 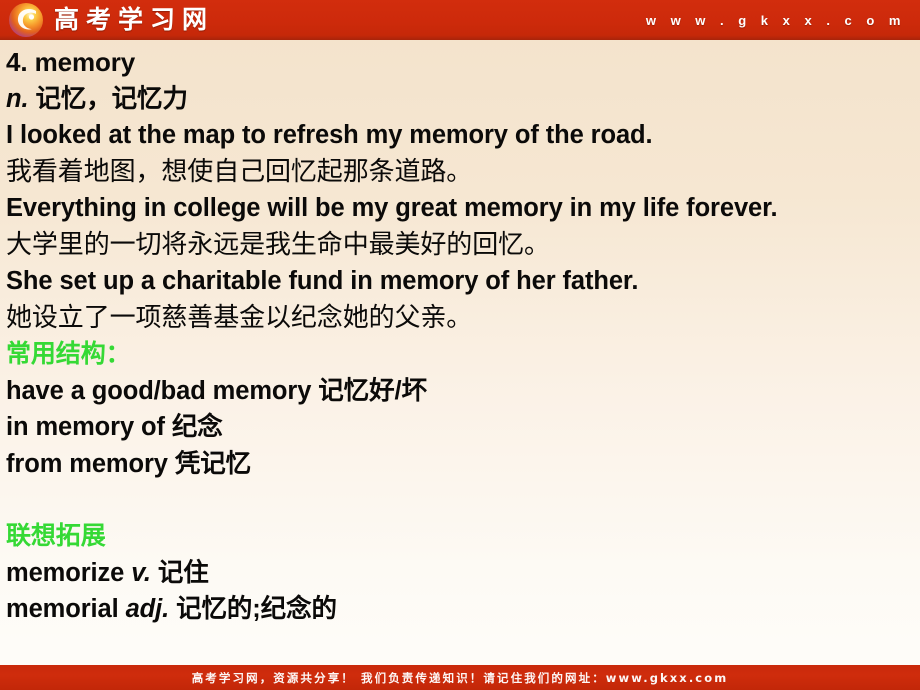 I want to click on pos-marker: adj., so click(x=147, y=609).